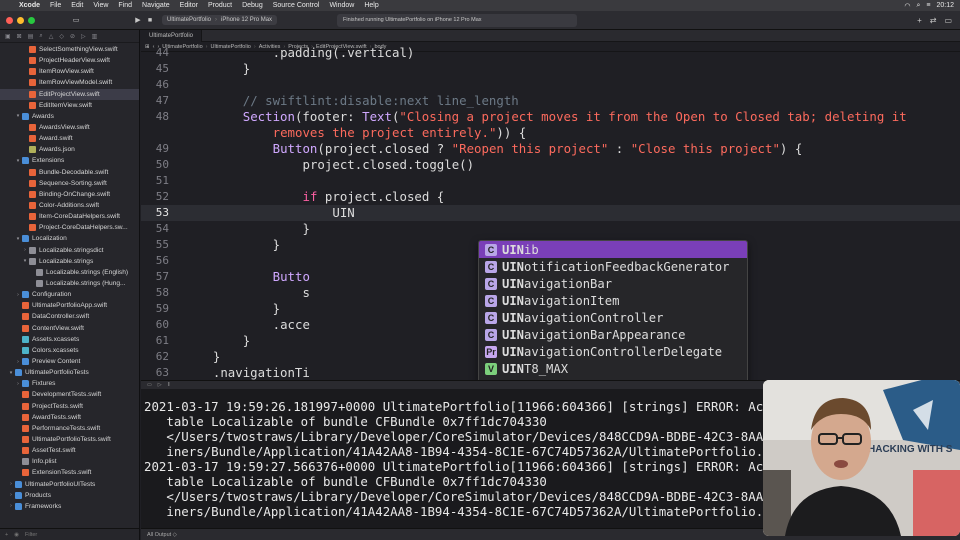 The width and height of the screenshot is (960, 540). Describe the element at coordinates (550, 69) in the screenshot. I see `code-line: 45}` at that location.